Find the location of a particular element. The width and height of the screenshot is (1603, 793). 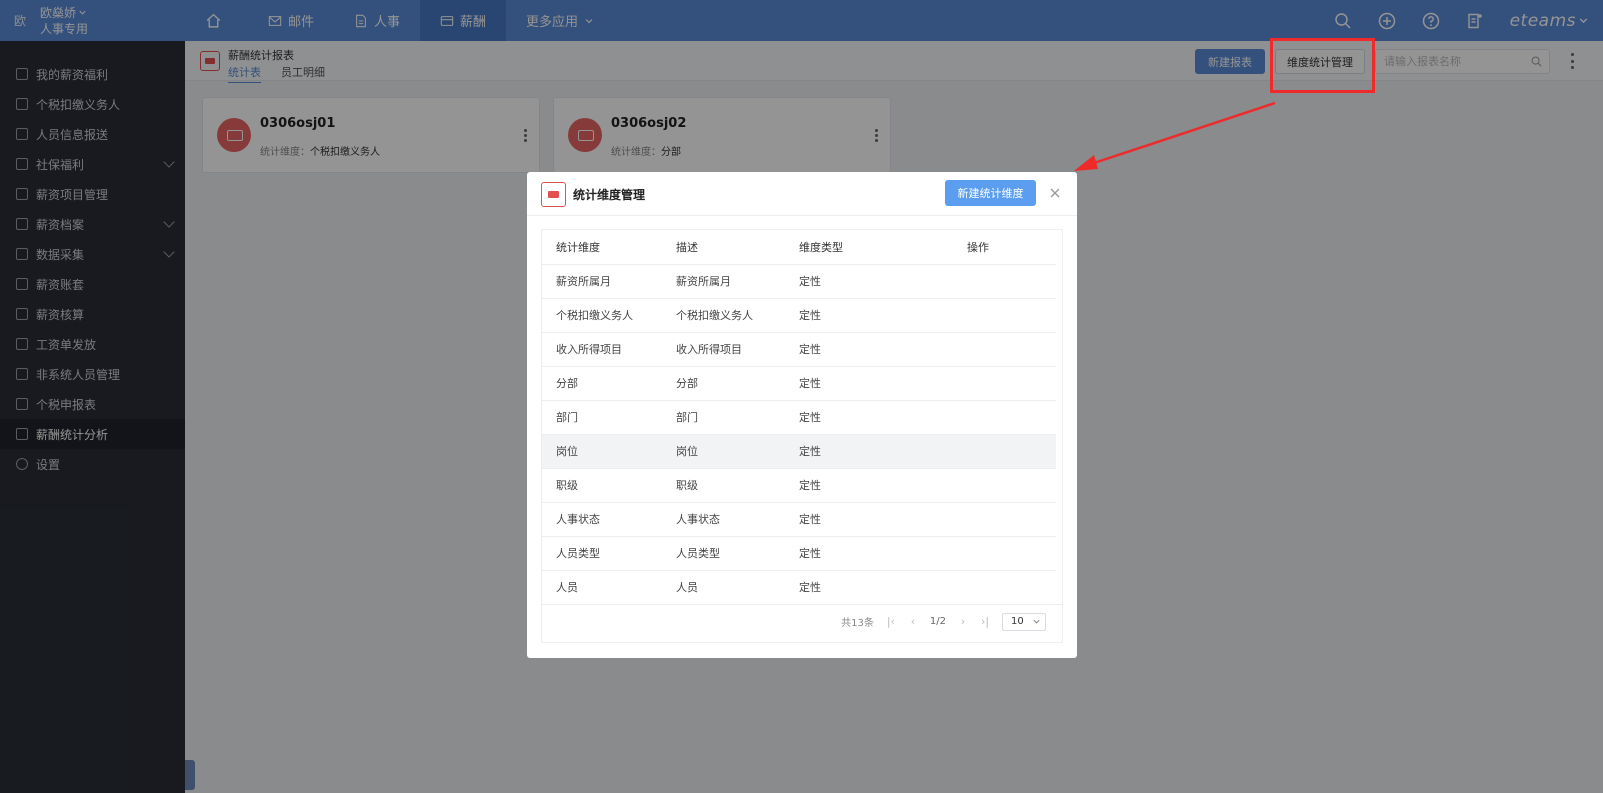

dimension-cell: 薪资所属月 is located at coordinates (602, 280).